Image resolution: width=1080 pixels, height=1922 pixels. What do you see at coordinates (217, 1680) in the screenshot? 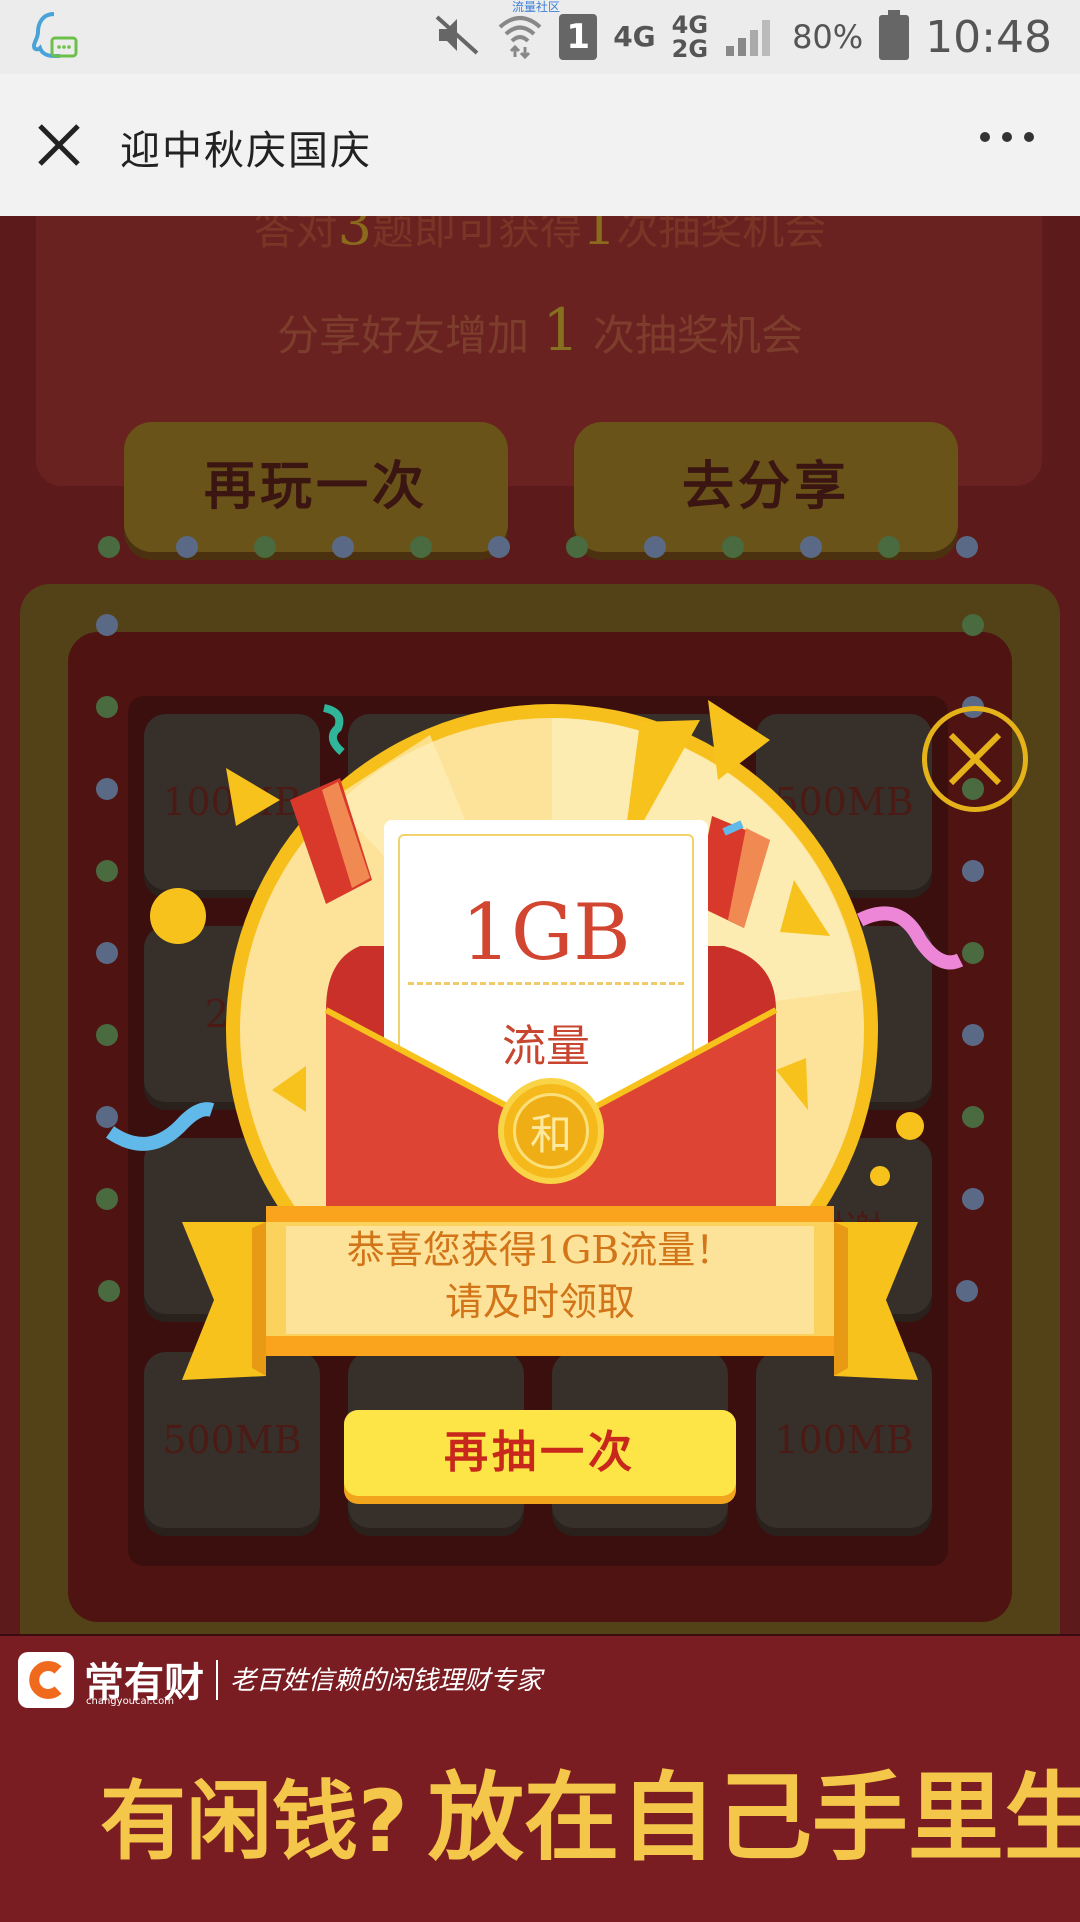
I see `ad-separator` at bounding box center [217, 1680].